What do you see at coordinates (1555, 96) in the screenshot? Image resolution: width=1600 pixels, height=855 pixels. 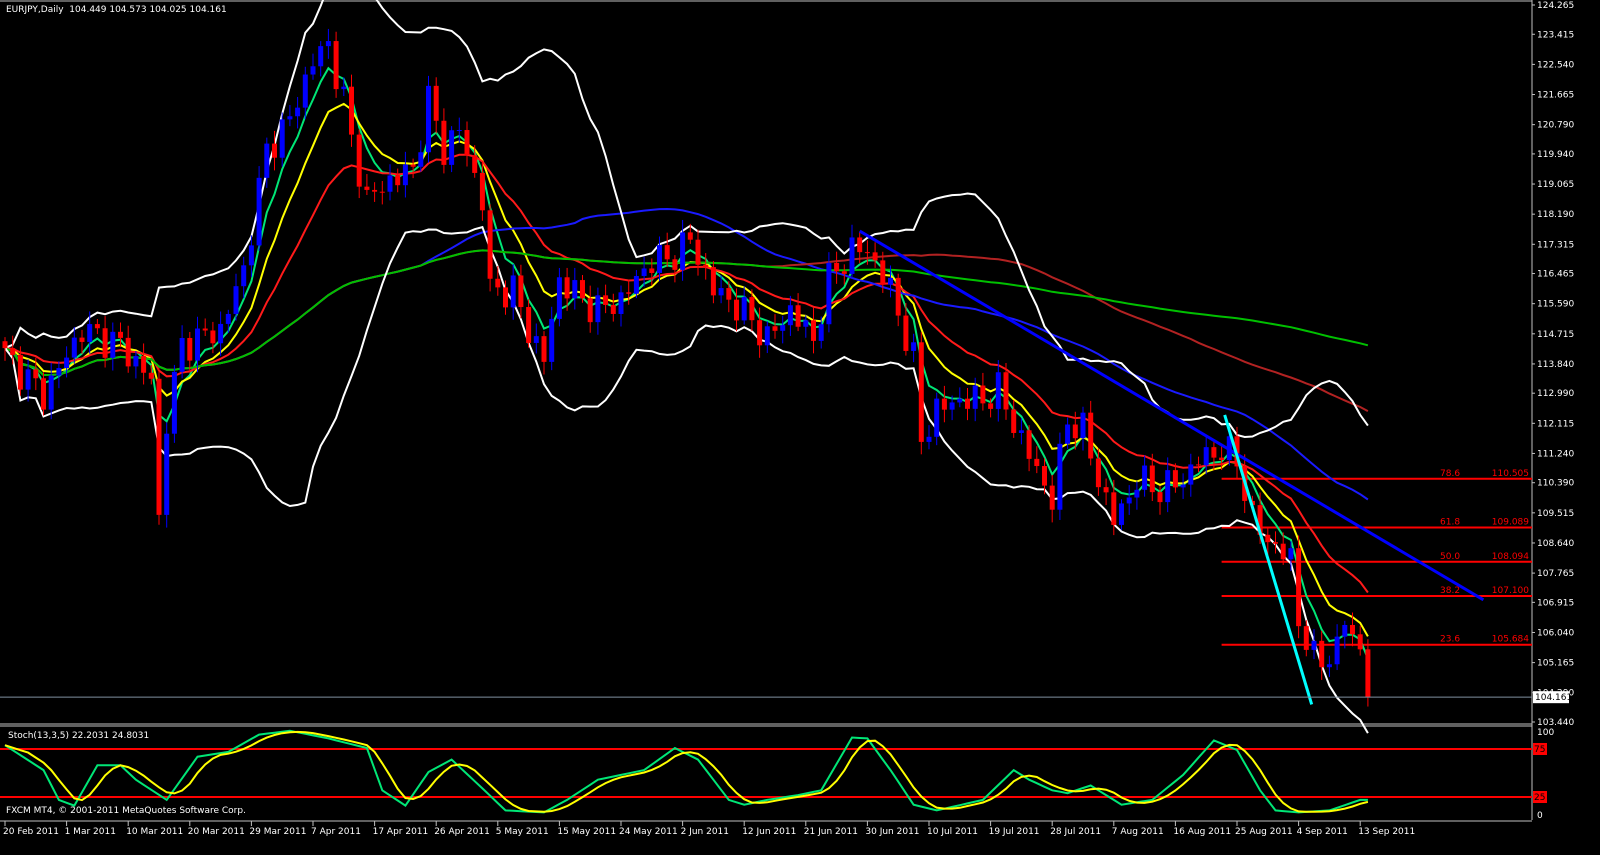 I see `price-tick-label: 121.665` at bounding box center [1555, 96].